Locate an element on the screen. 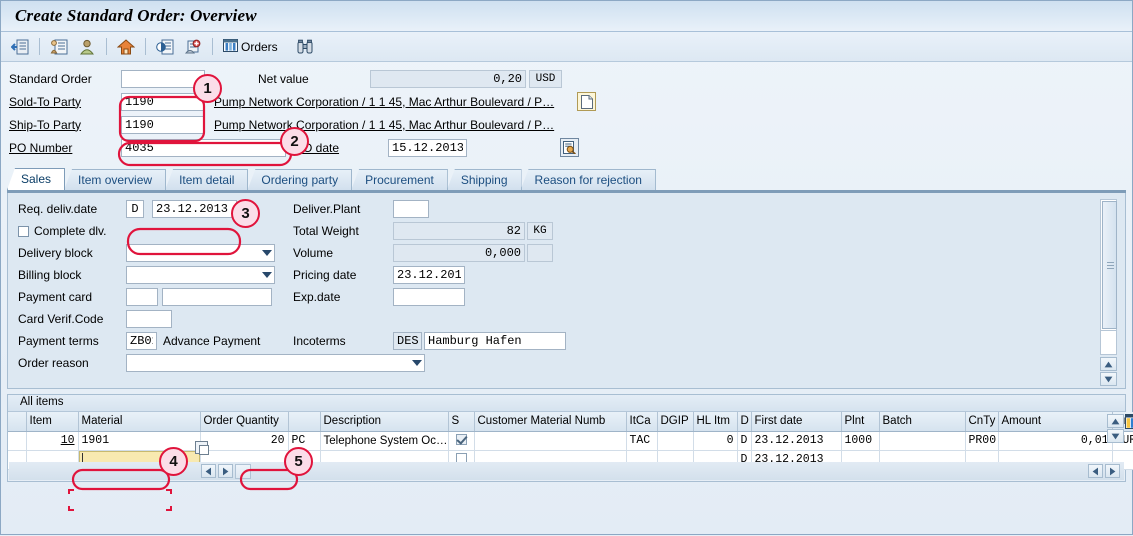 This screenshot has width=1133, height=536. sold-to-party-input is located at coordinates (163, 102).